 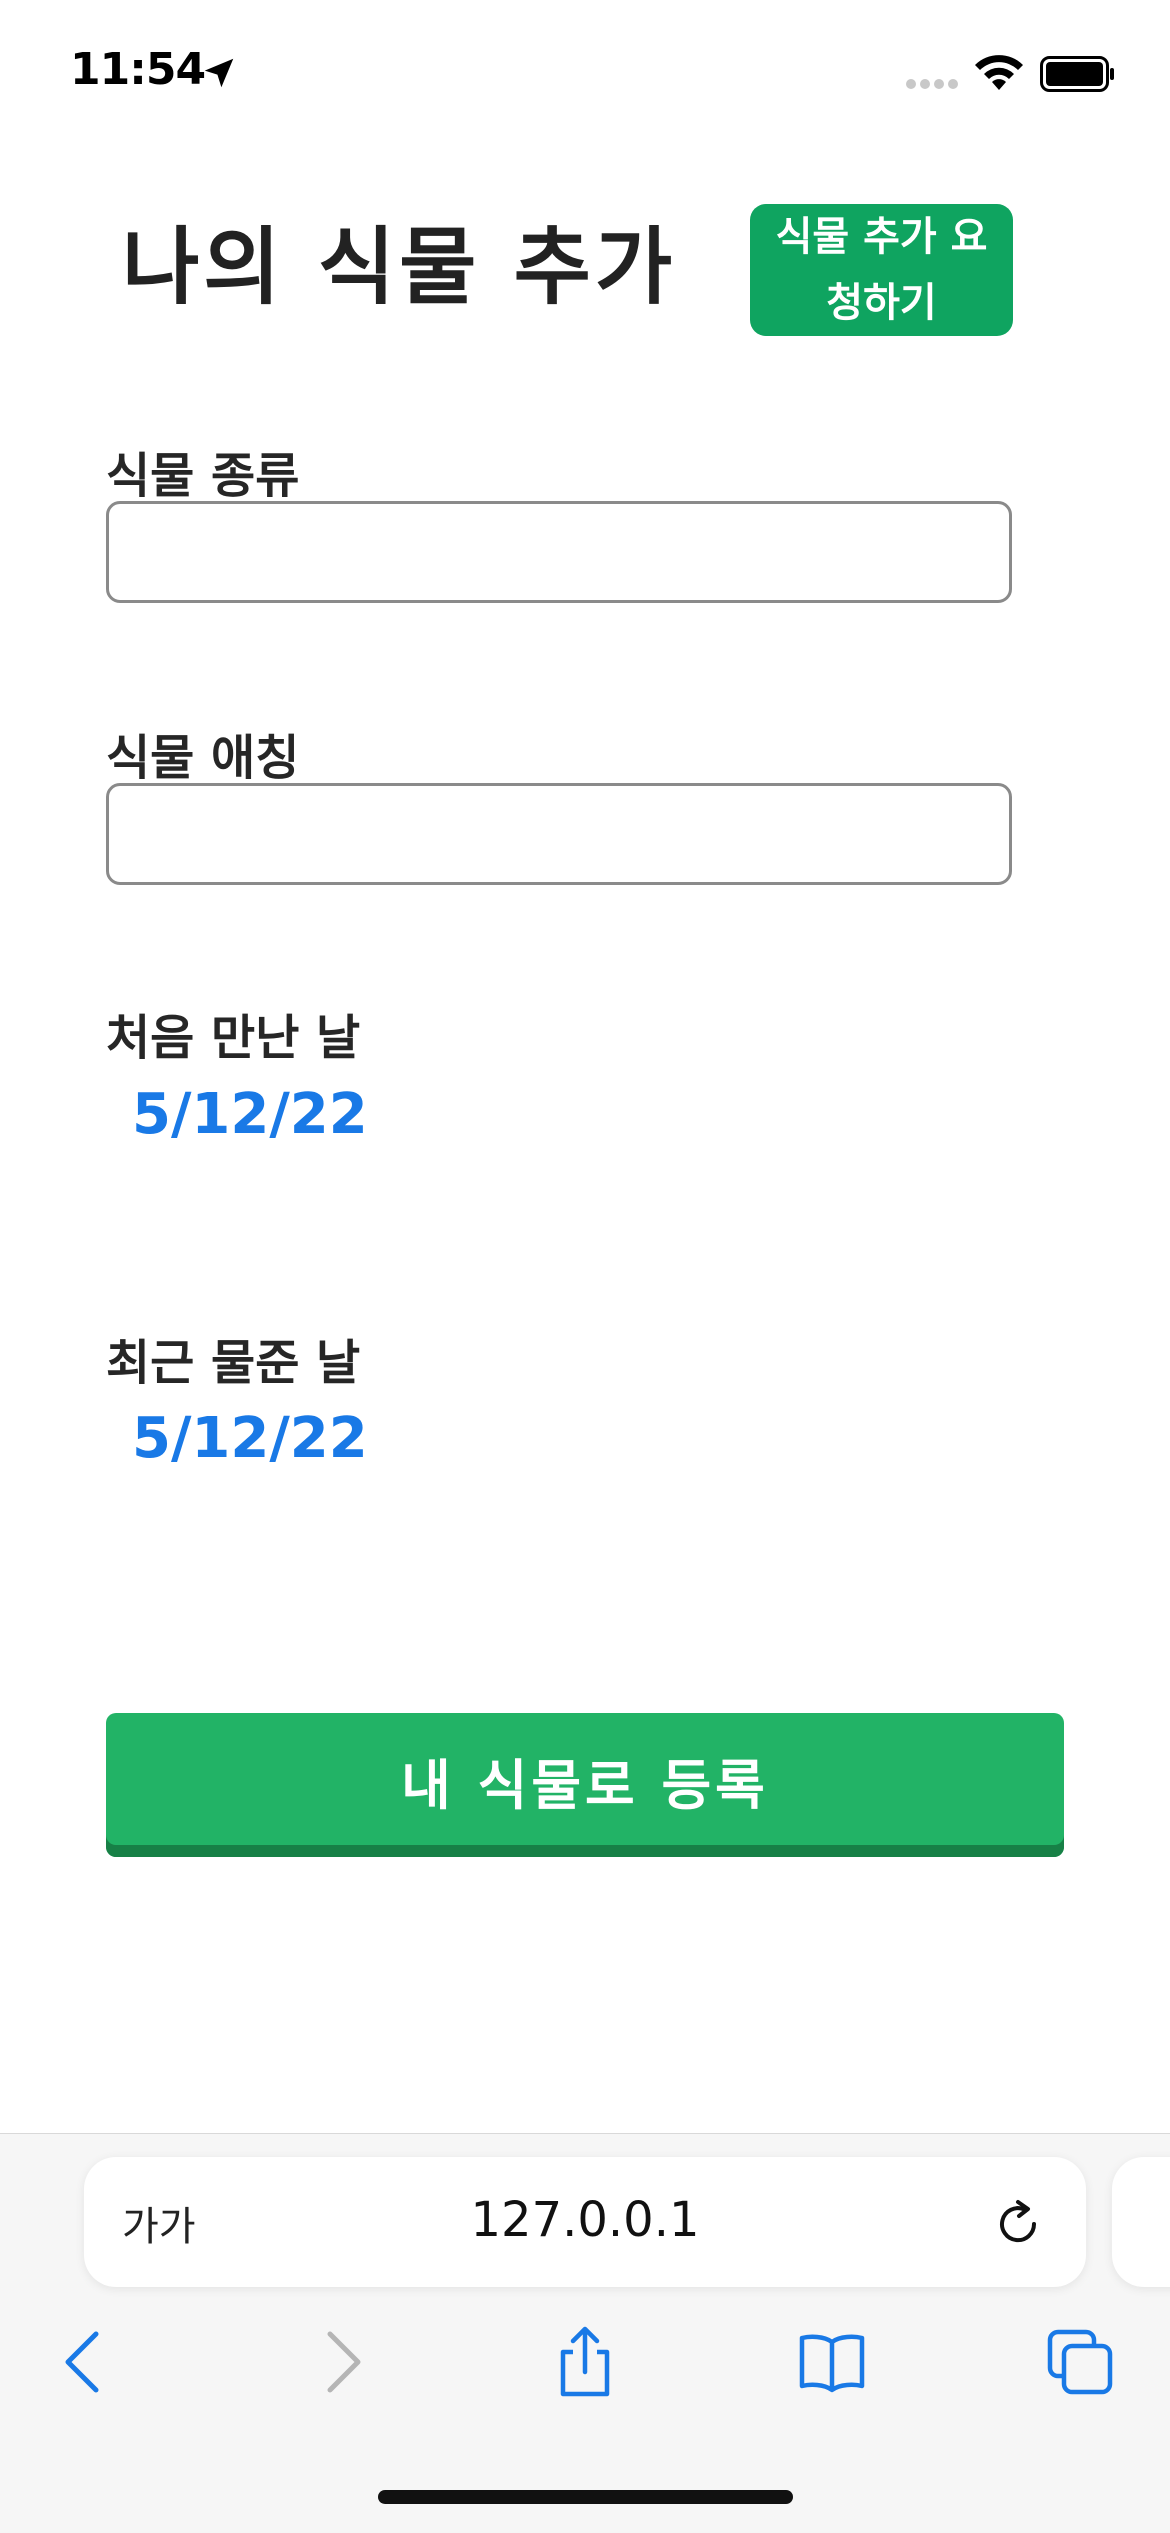 I want to click on location-arrow-icon, so click(x=219, y=73).